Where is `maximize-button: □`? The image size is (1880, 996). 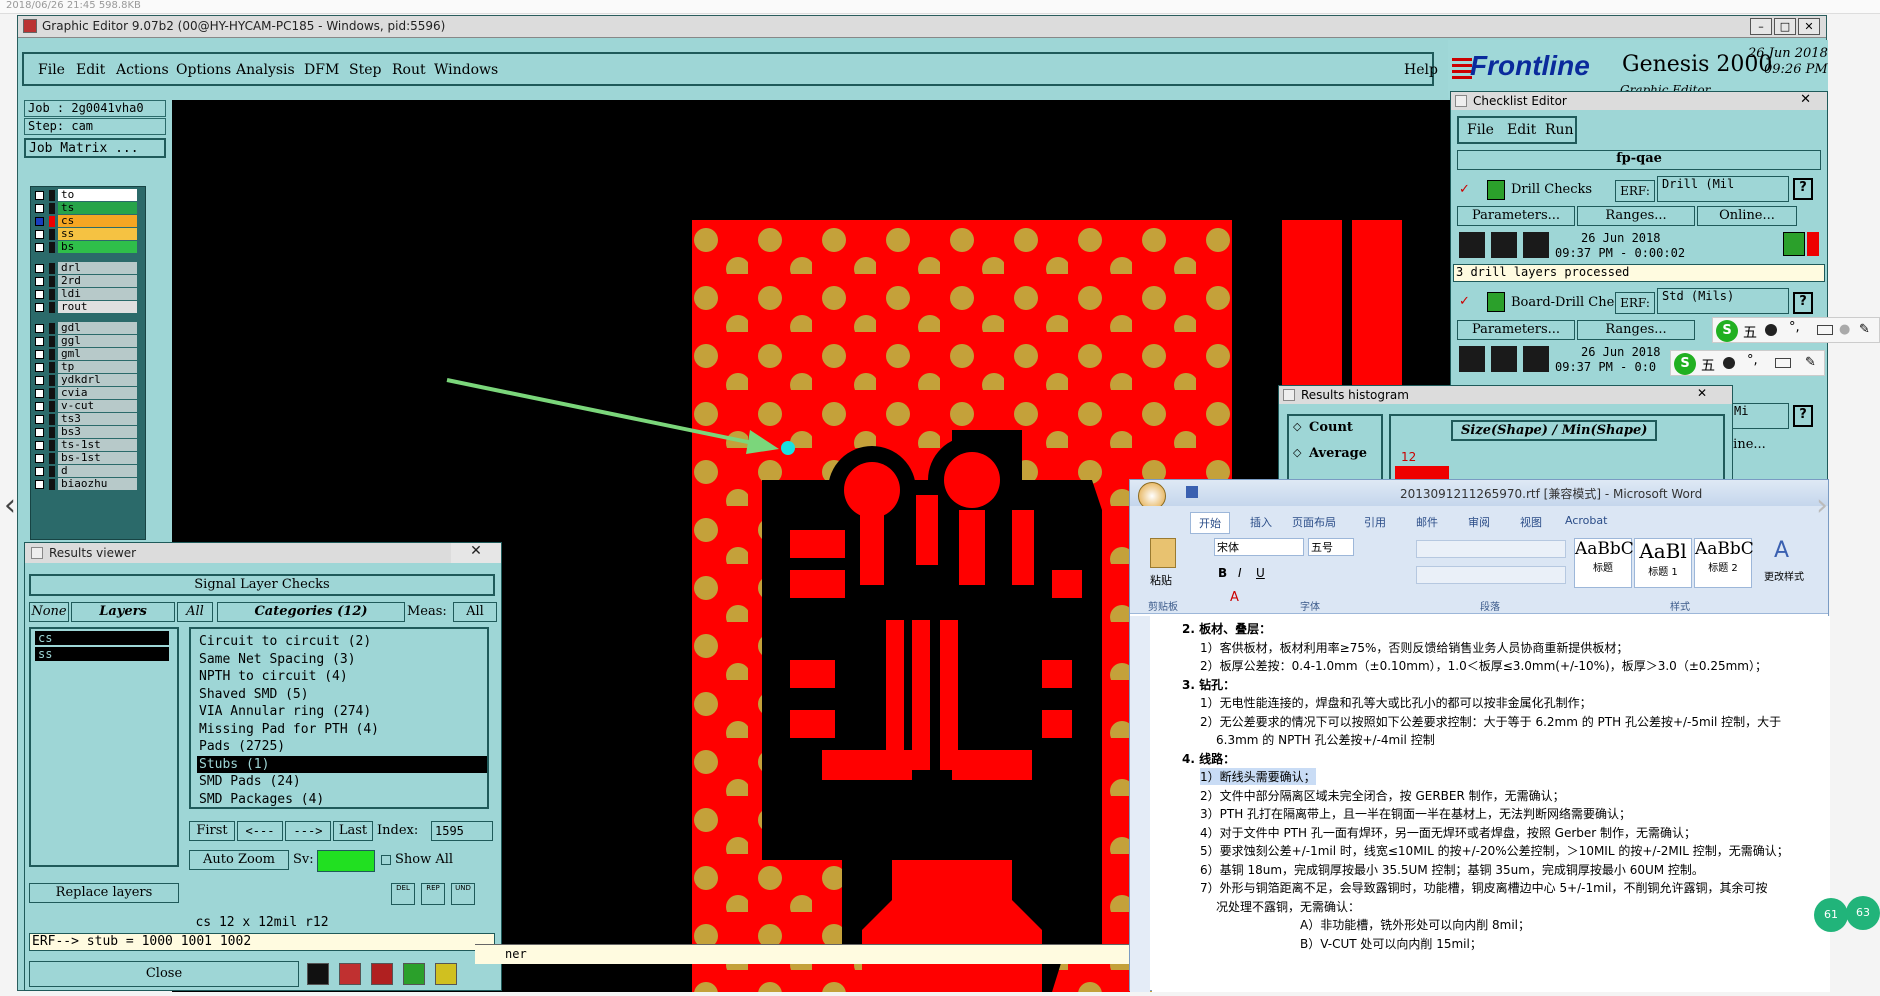 maximize-button: □ is located at coordinates (1785, 26).